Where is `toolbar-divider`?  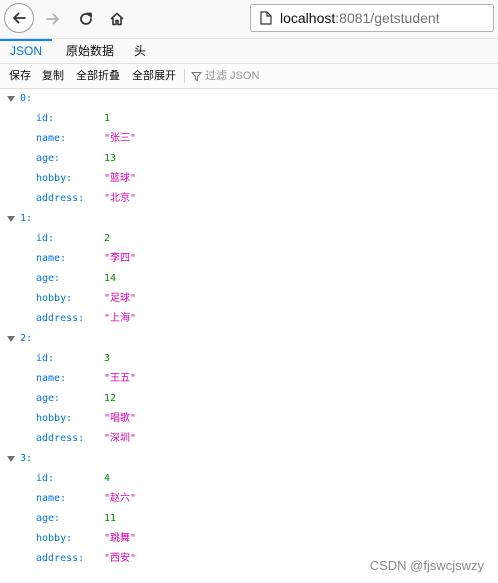
toolbar-divider is located at coordinates (184, 76).